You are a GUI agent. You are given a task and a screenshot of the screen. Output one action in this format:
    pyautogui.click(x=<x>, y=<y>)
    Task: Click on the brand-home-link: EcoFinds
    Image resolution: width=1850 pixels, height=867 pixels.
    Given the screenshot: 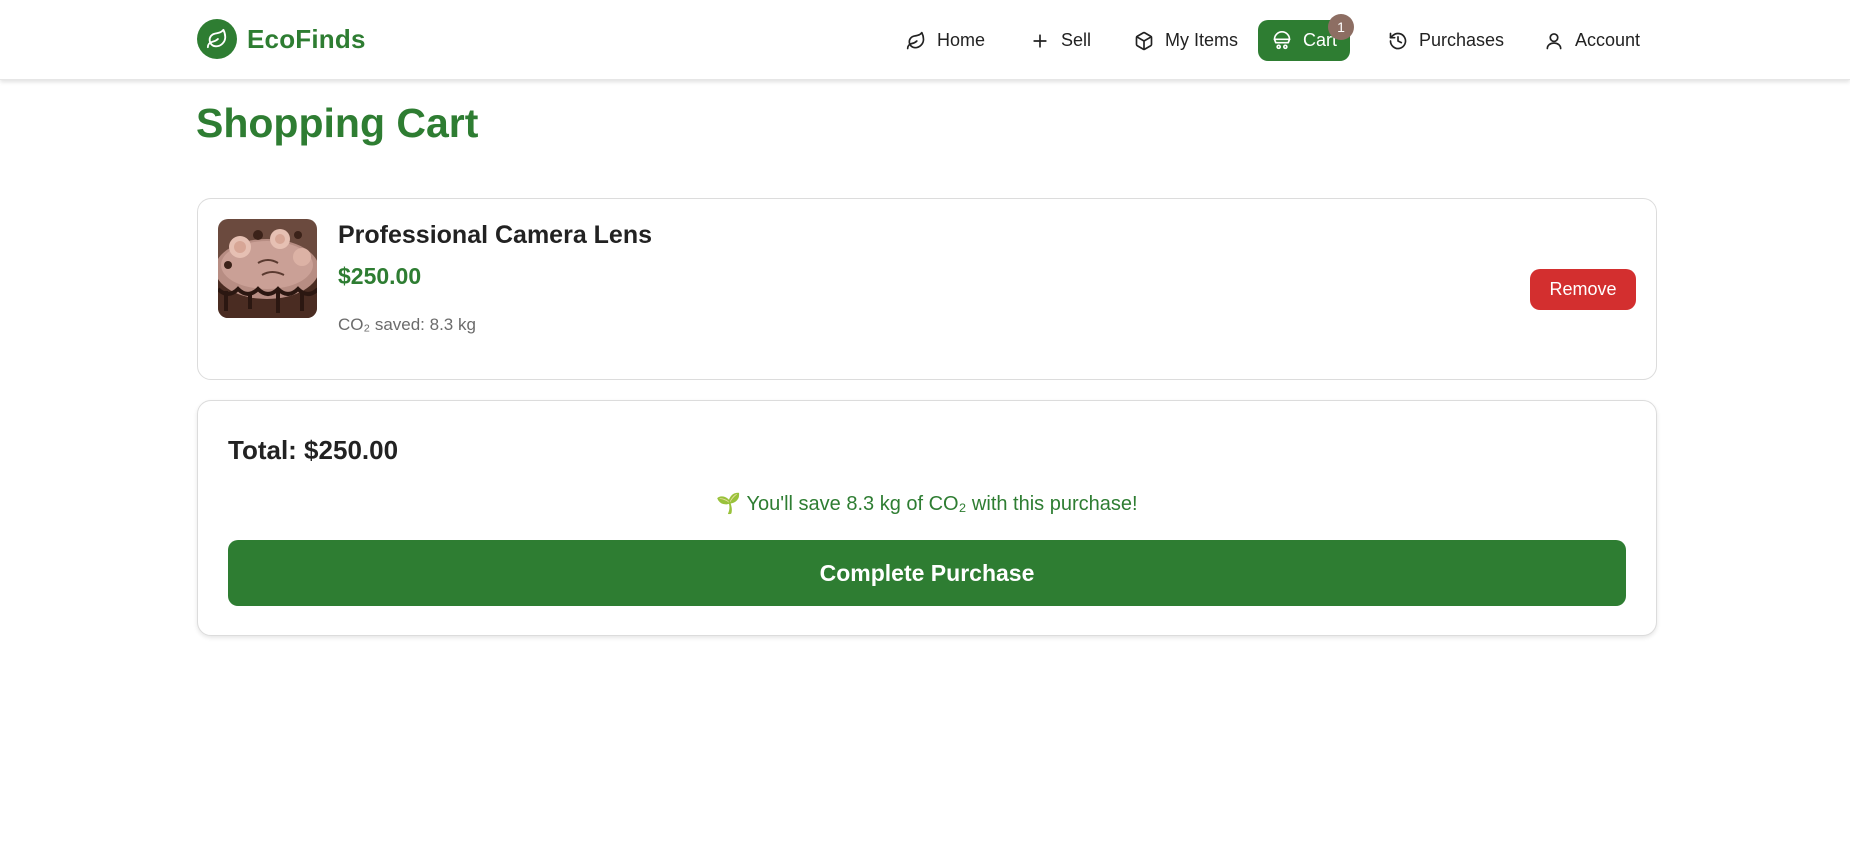 What is the action you would take?
    pyautogui.click(x=281, y=39)
    